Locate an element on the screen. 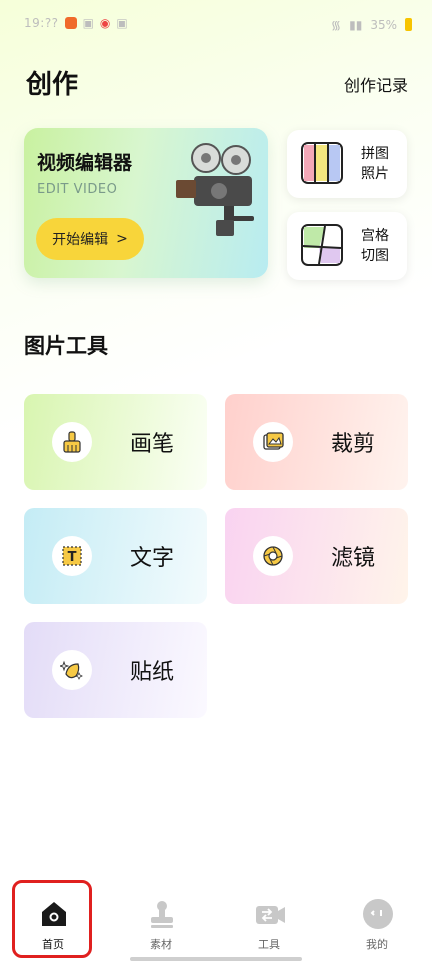 The width and height of the screenshot is (432, 964). text-icon: T is located at coordinates (72, 556).